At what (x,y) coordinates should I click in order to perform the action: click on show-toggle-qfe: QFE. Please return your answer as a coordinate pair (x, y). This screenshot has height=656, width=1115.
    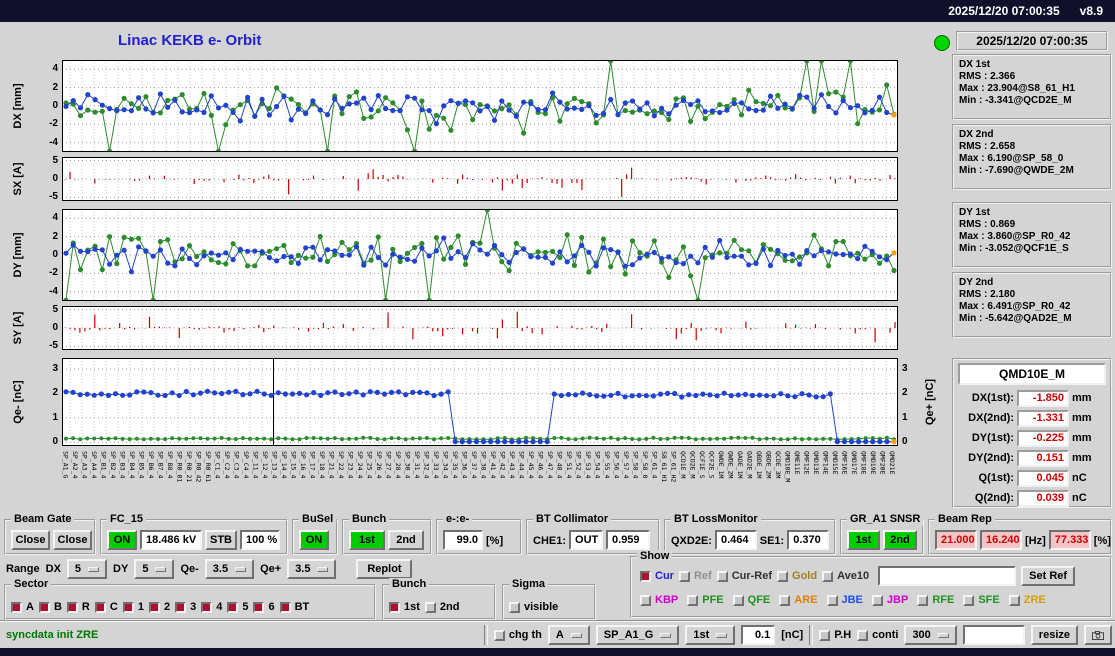
    Looking at the image, I should click on (751, 600).